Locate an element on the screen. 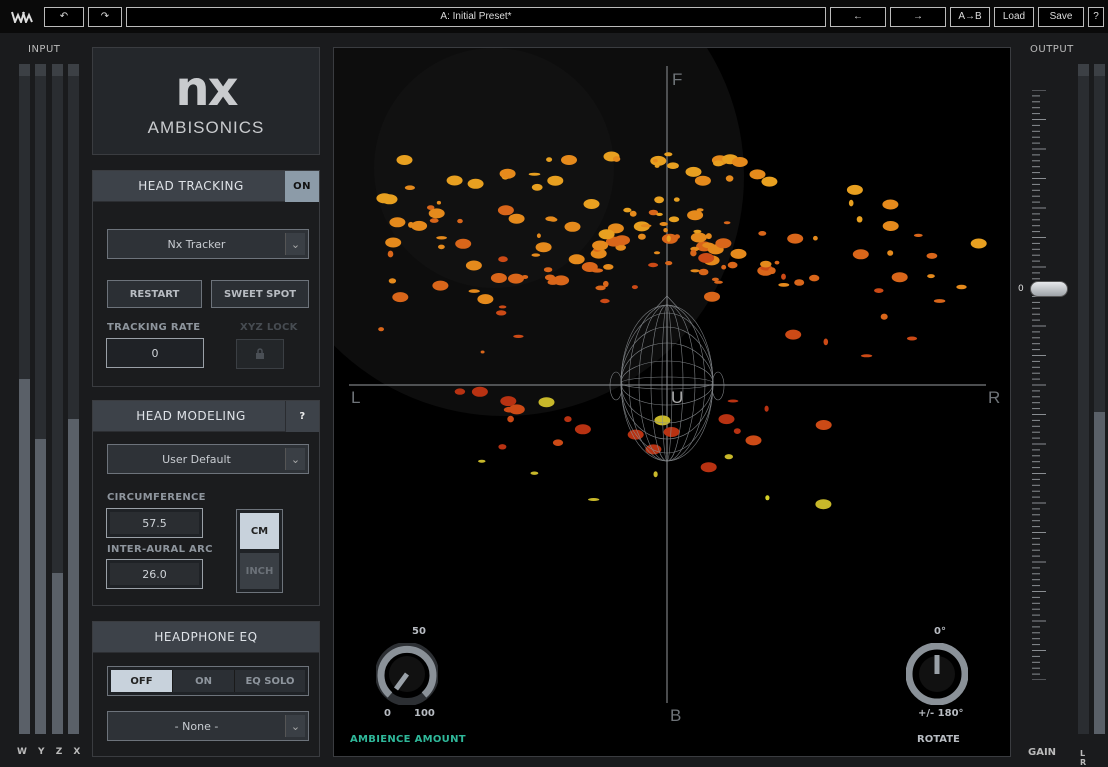  arrow-right-icon: → is located at coordinates (918, 16).